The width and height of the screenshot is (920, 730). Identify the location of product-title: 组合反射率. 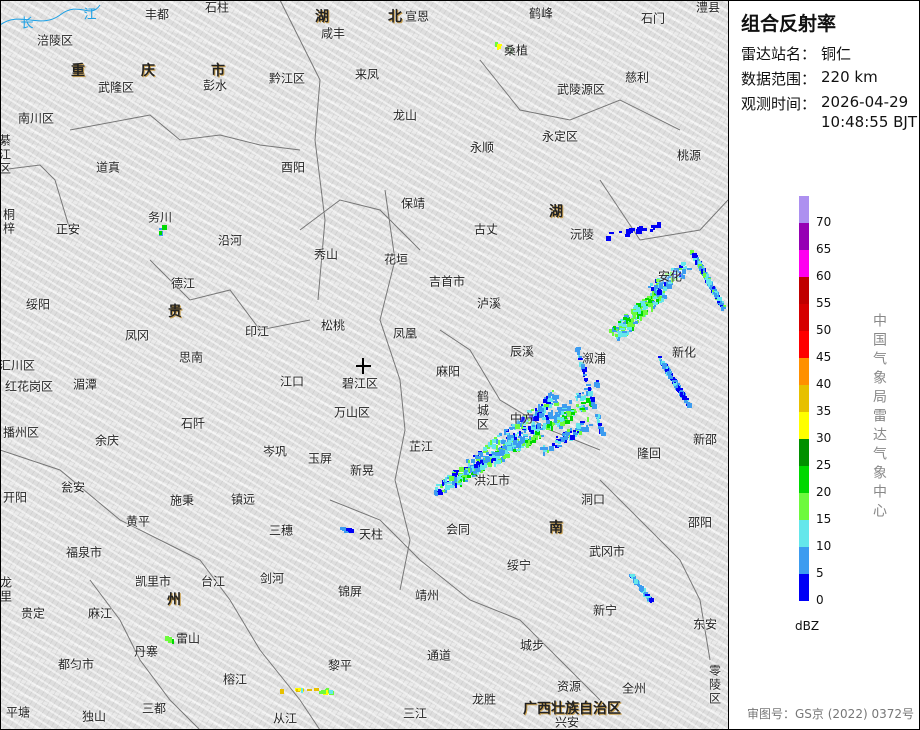
(789, 24).